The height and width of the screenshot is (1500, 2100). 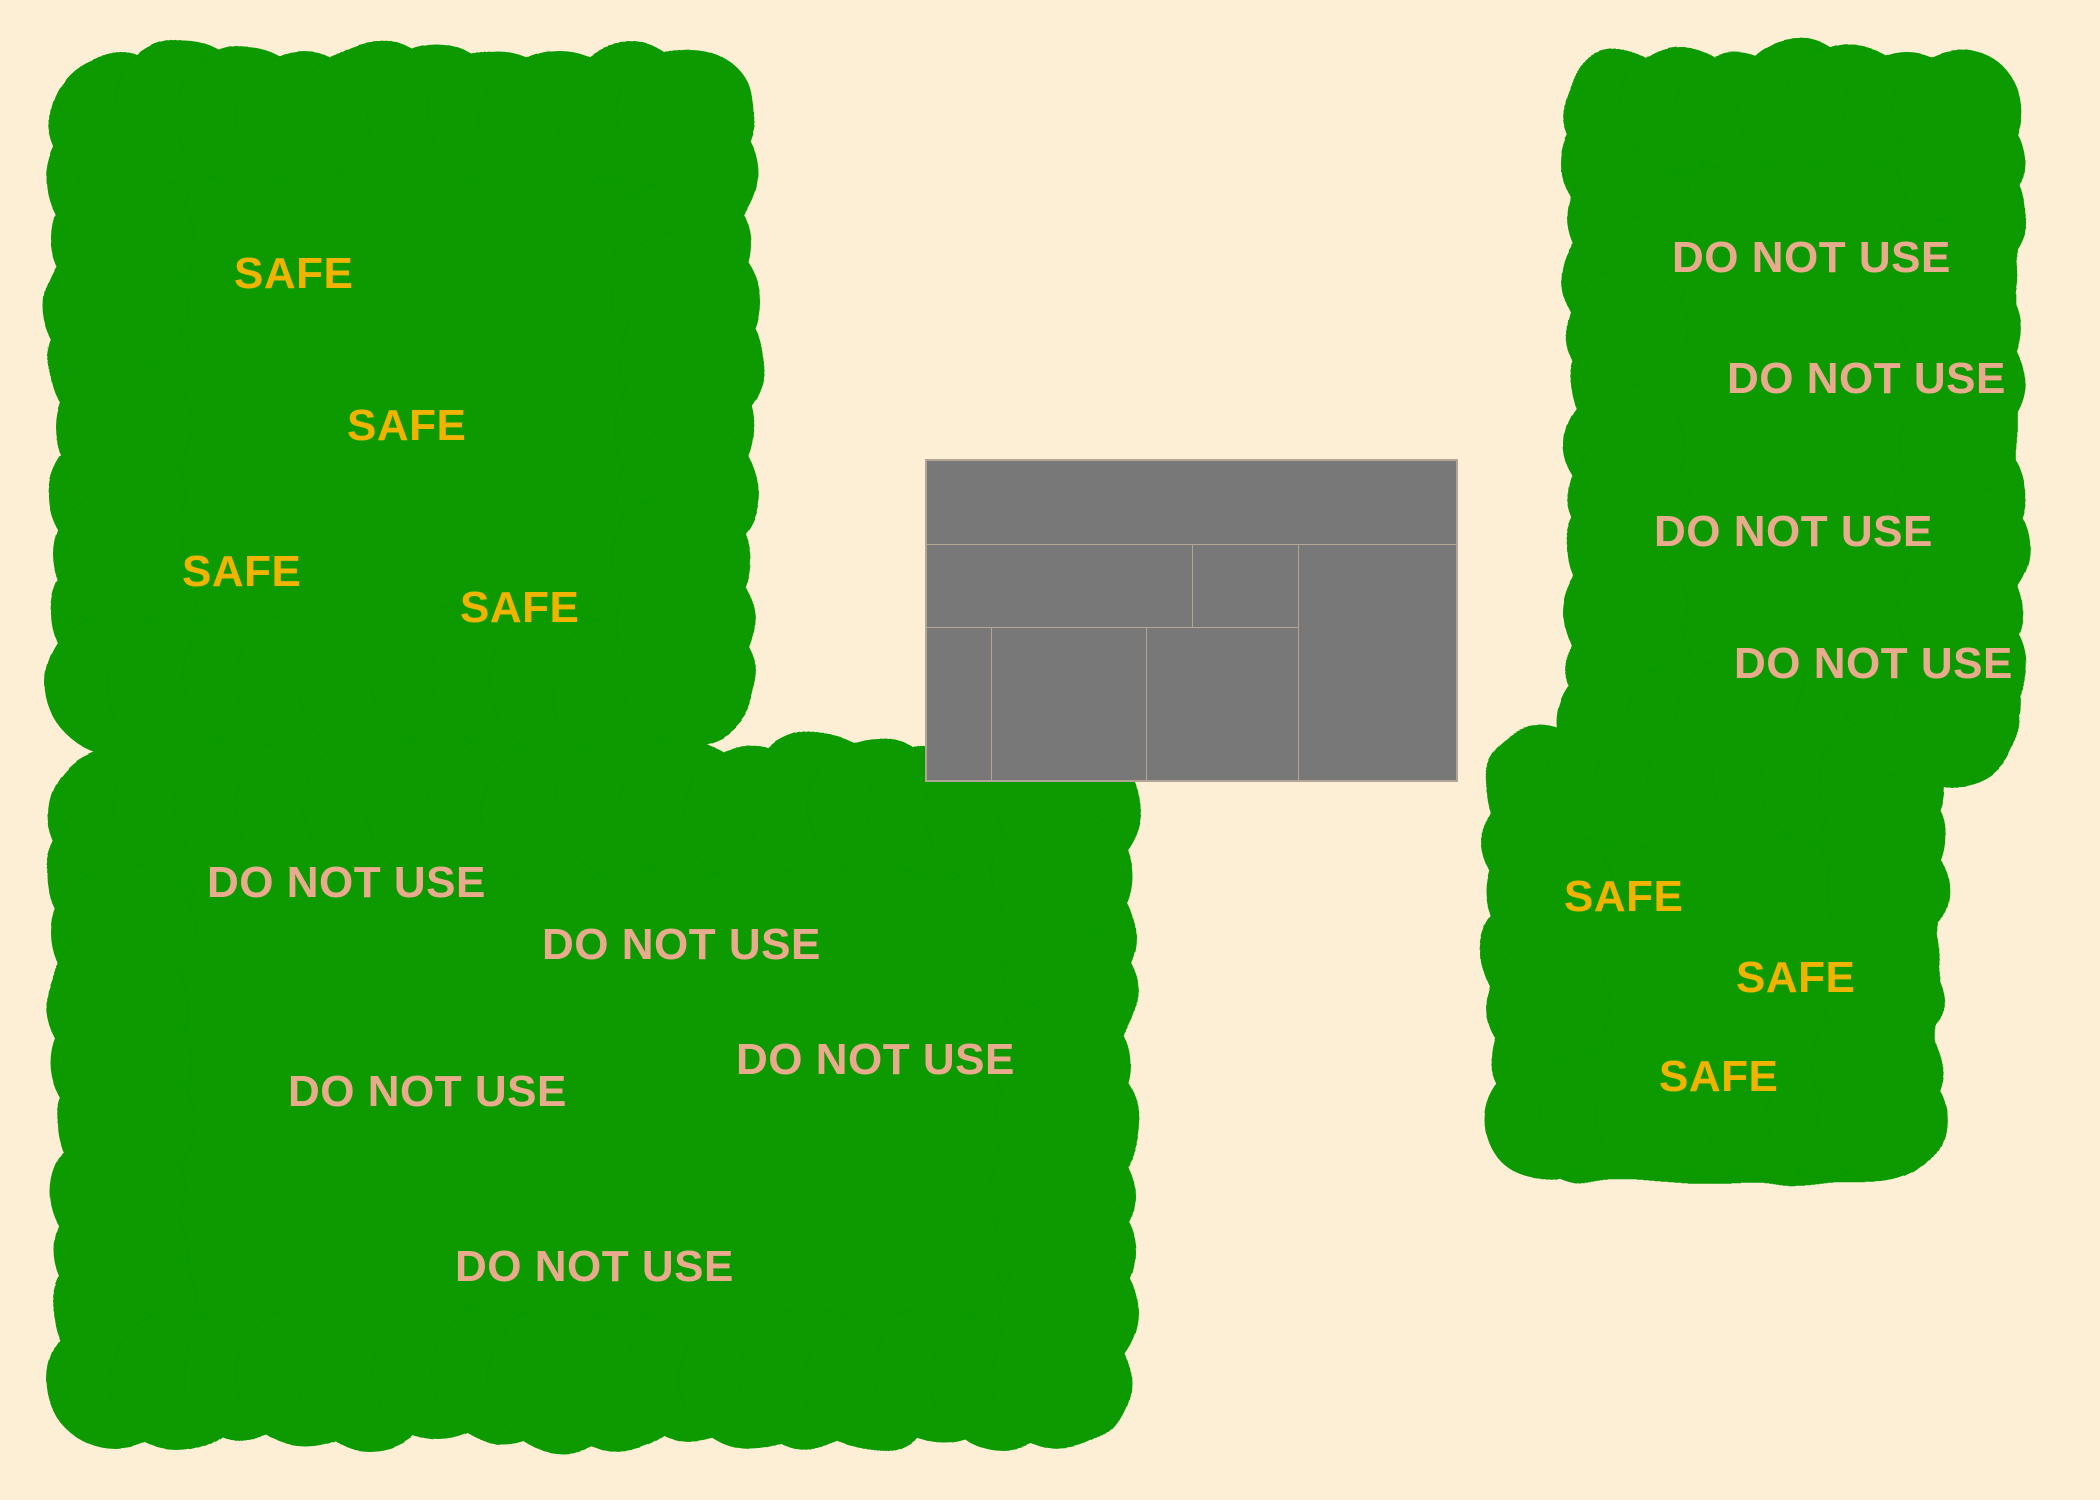 I want to click on bush-right-lower, so click(x=1714, y=950).